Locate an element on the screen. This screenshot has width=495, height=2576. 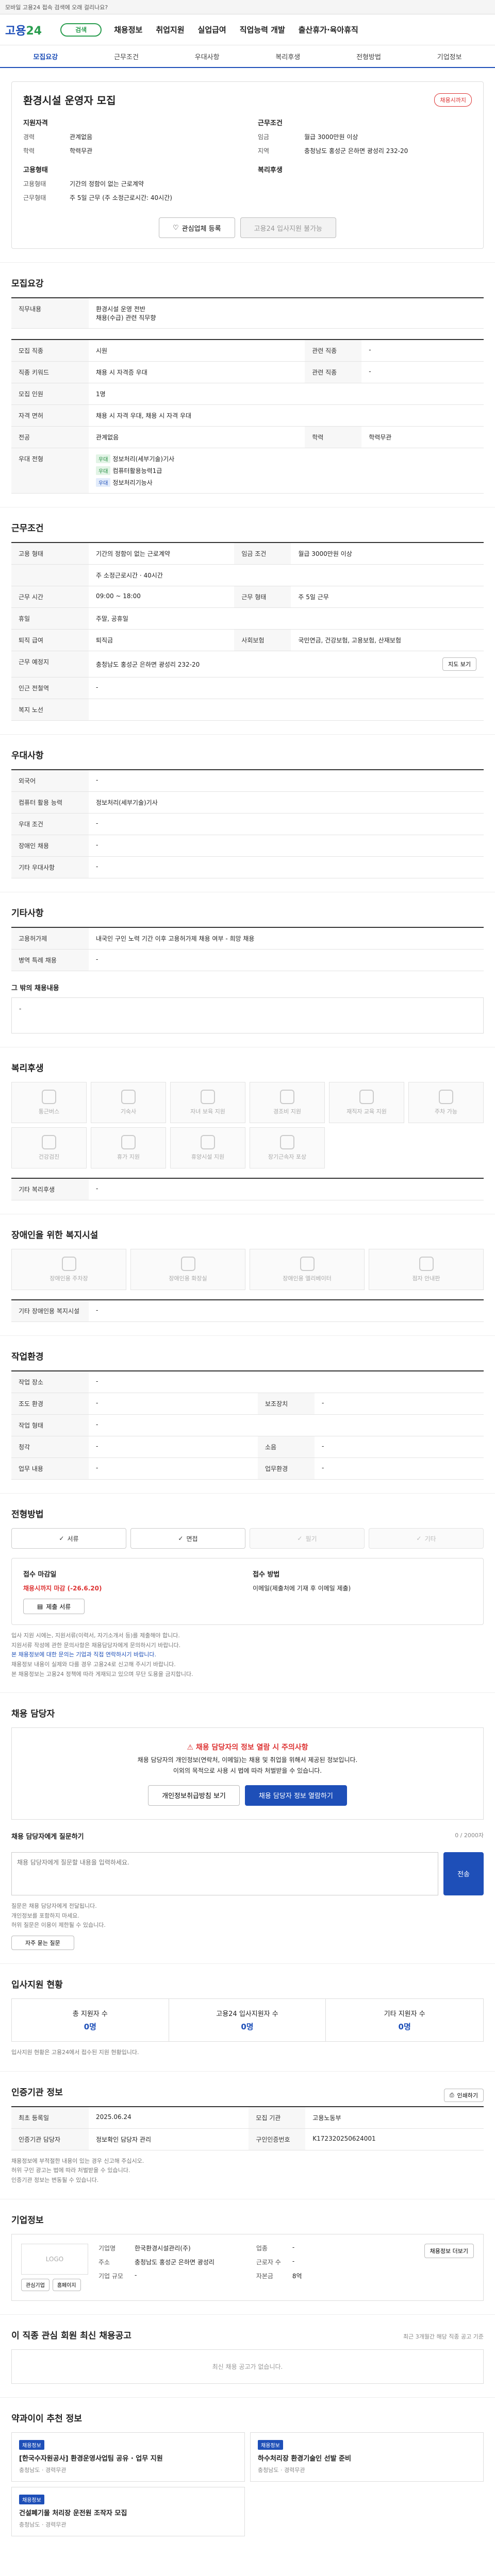
site-logo: 고용24 is located at coordinates (23, 30).